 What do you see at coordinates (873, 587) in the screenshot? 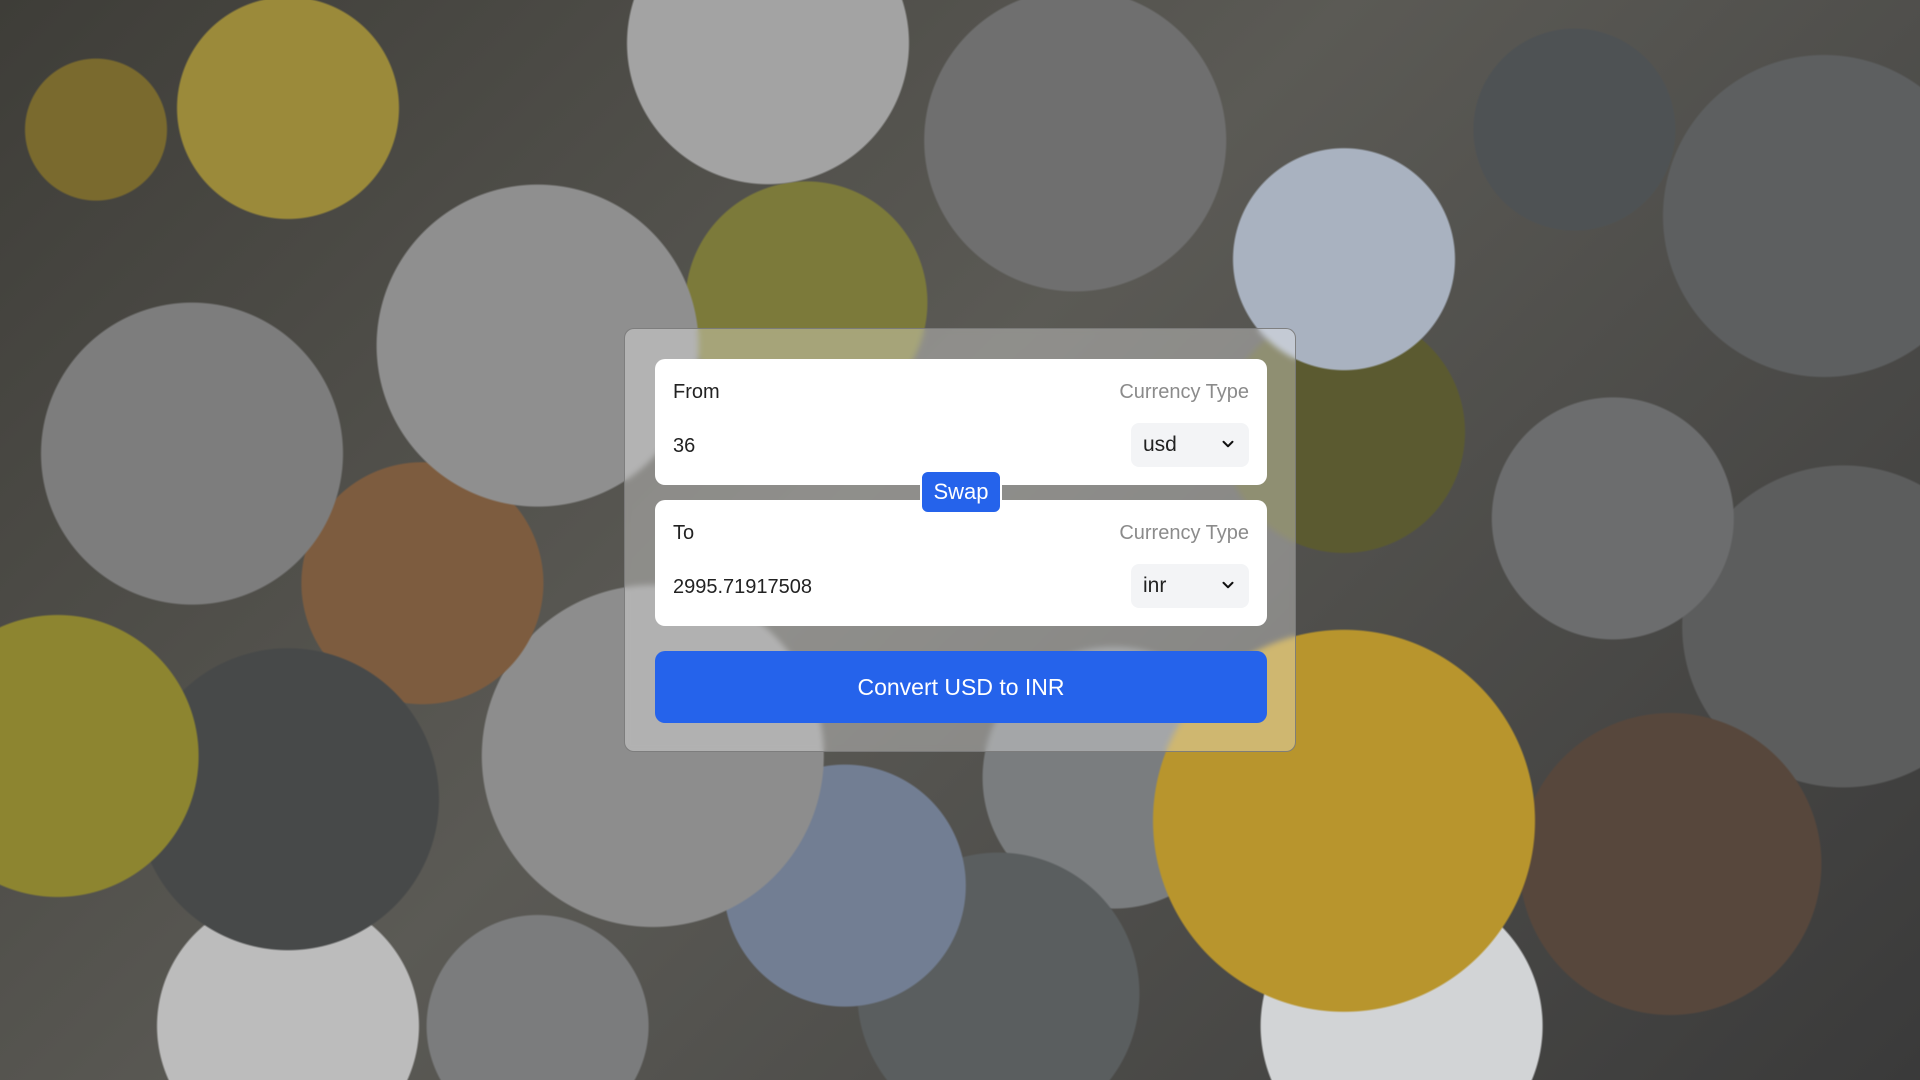
I see `to-amount-input` at bounding box center [873, 587].